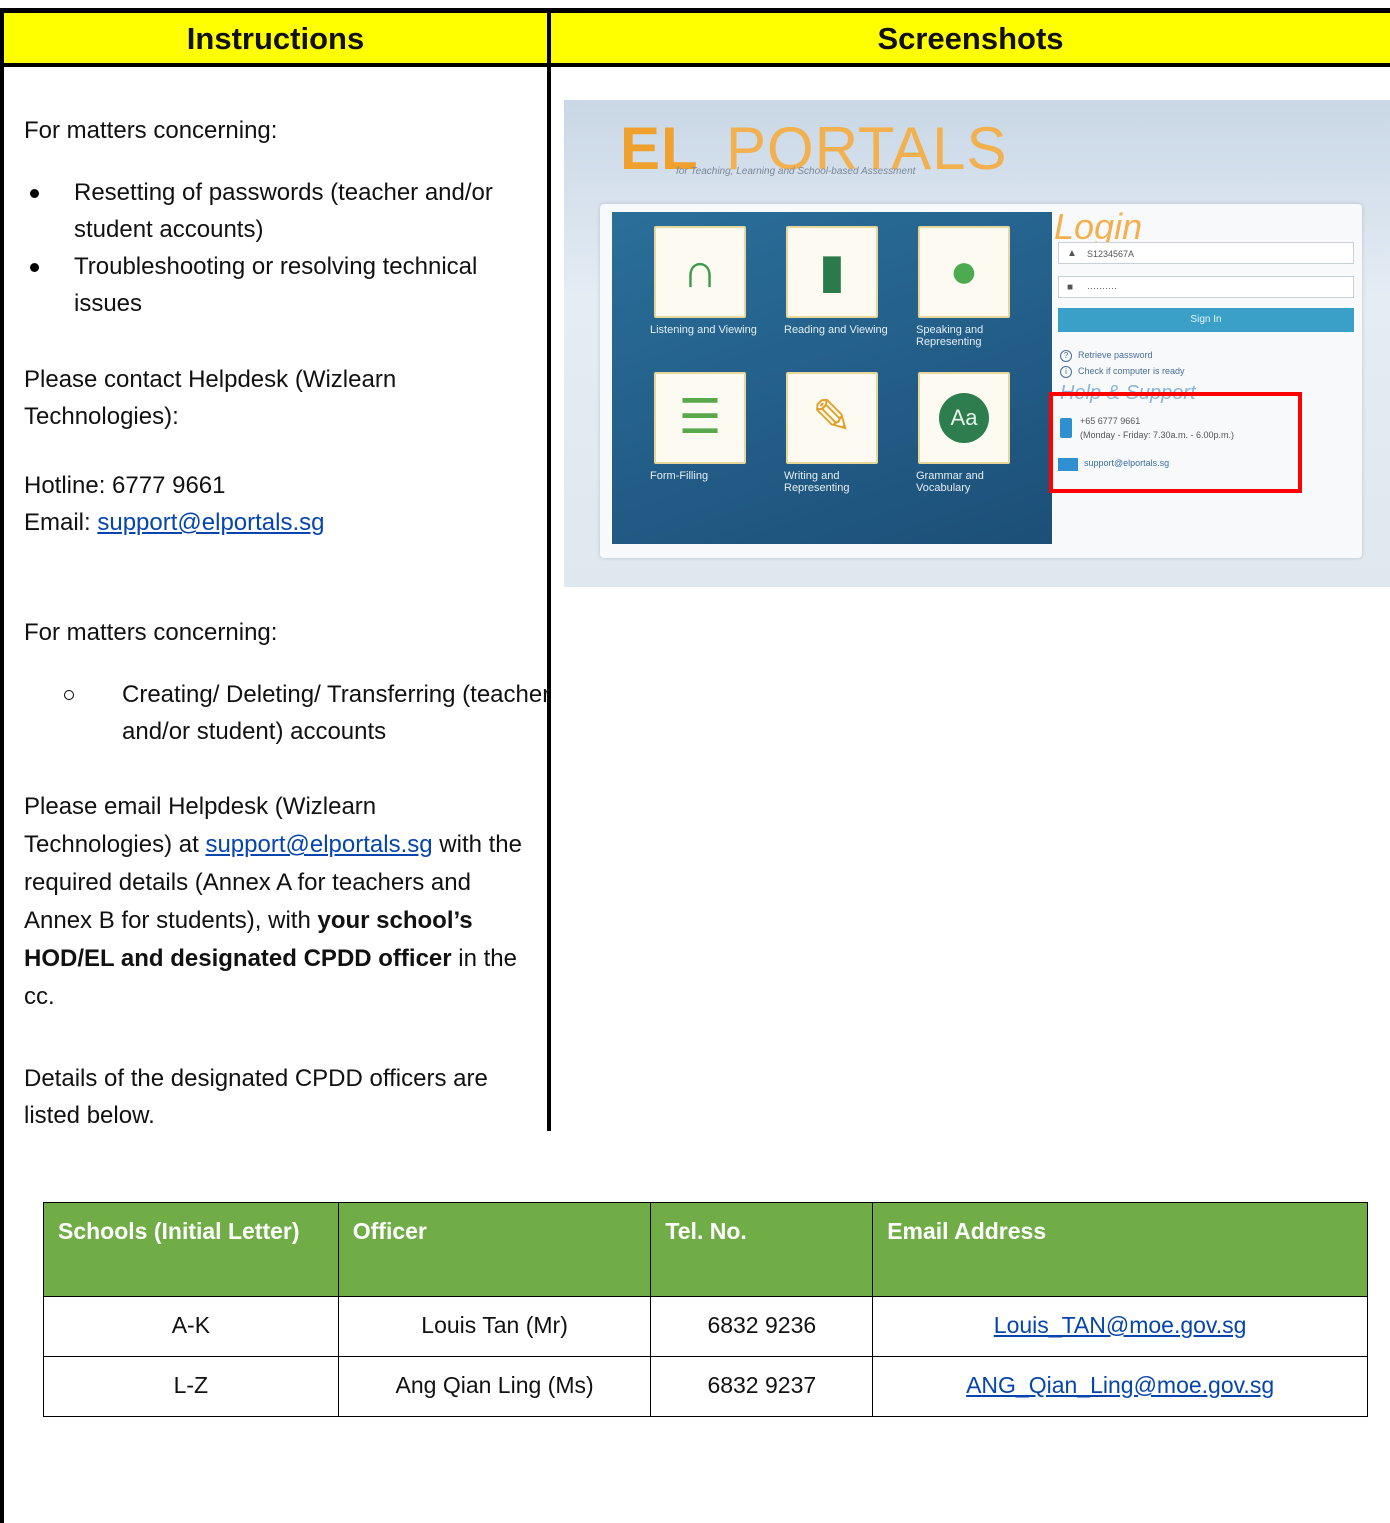 The width and height of the screenshot is (1390, 1523). I want to click on officer-cell: Ang Qian Ling (Ms), so click(494, 1386).